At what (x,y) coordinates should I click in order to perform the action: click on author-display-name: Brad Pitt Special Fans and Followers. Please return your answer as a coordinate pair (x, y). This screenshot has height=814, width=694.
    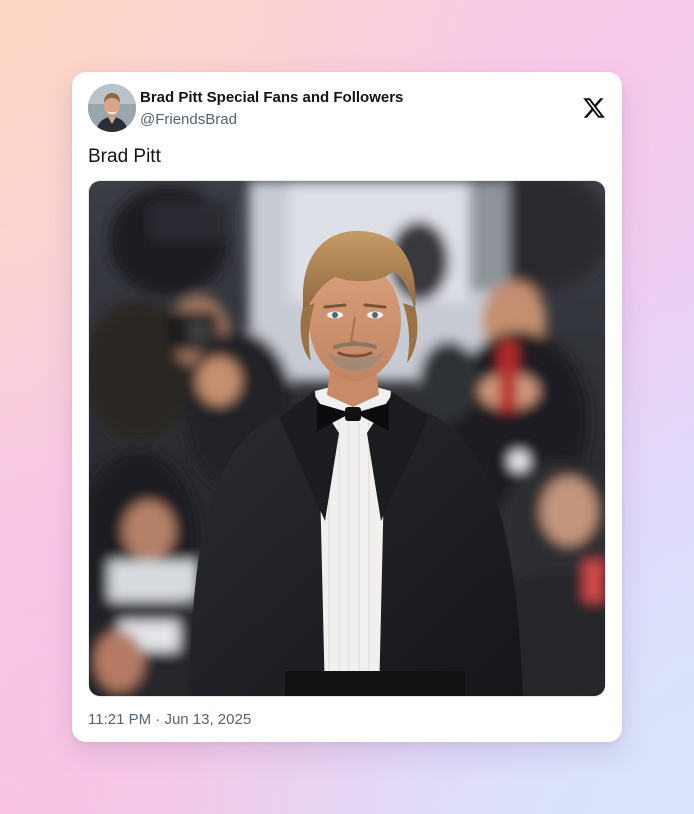
    Looking at the image, I should click on (271, 98).